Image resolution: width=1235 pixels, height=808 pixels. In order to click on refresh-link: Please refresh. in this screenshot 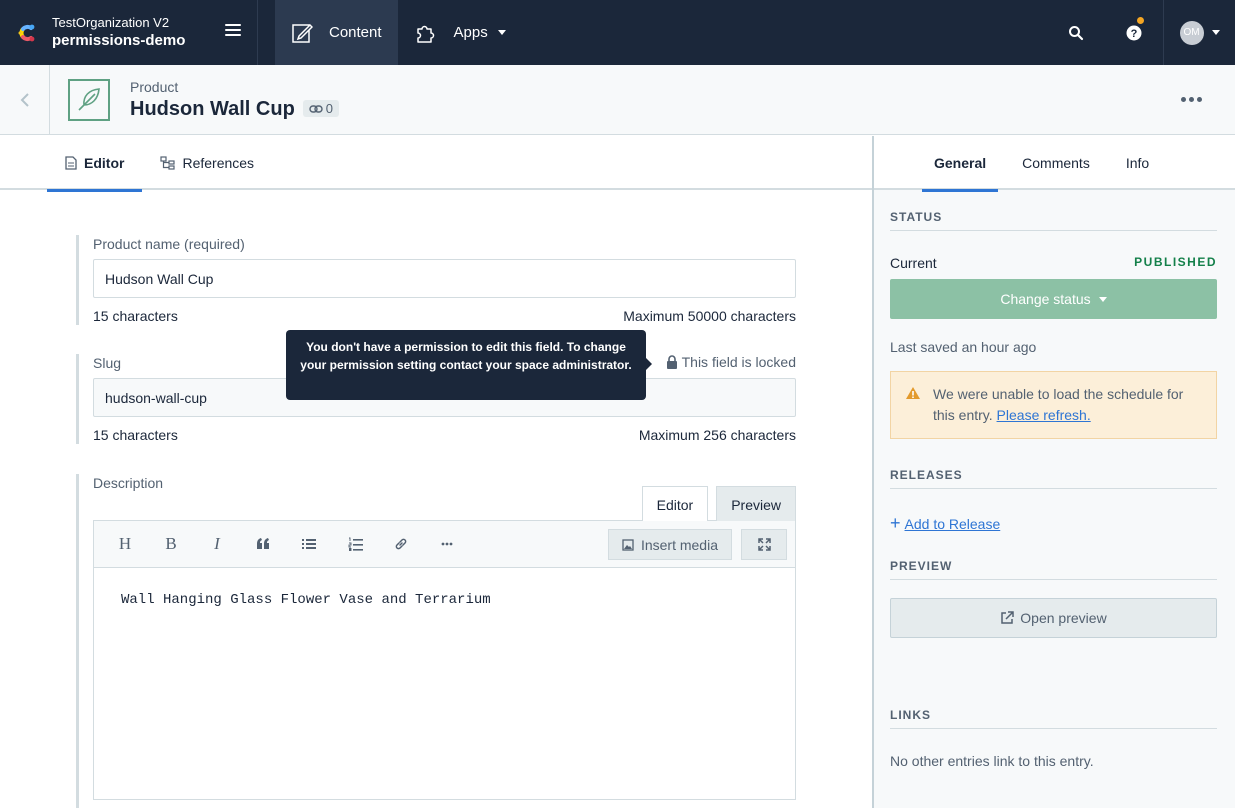, I will do `click(1044, 415)`.